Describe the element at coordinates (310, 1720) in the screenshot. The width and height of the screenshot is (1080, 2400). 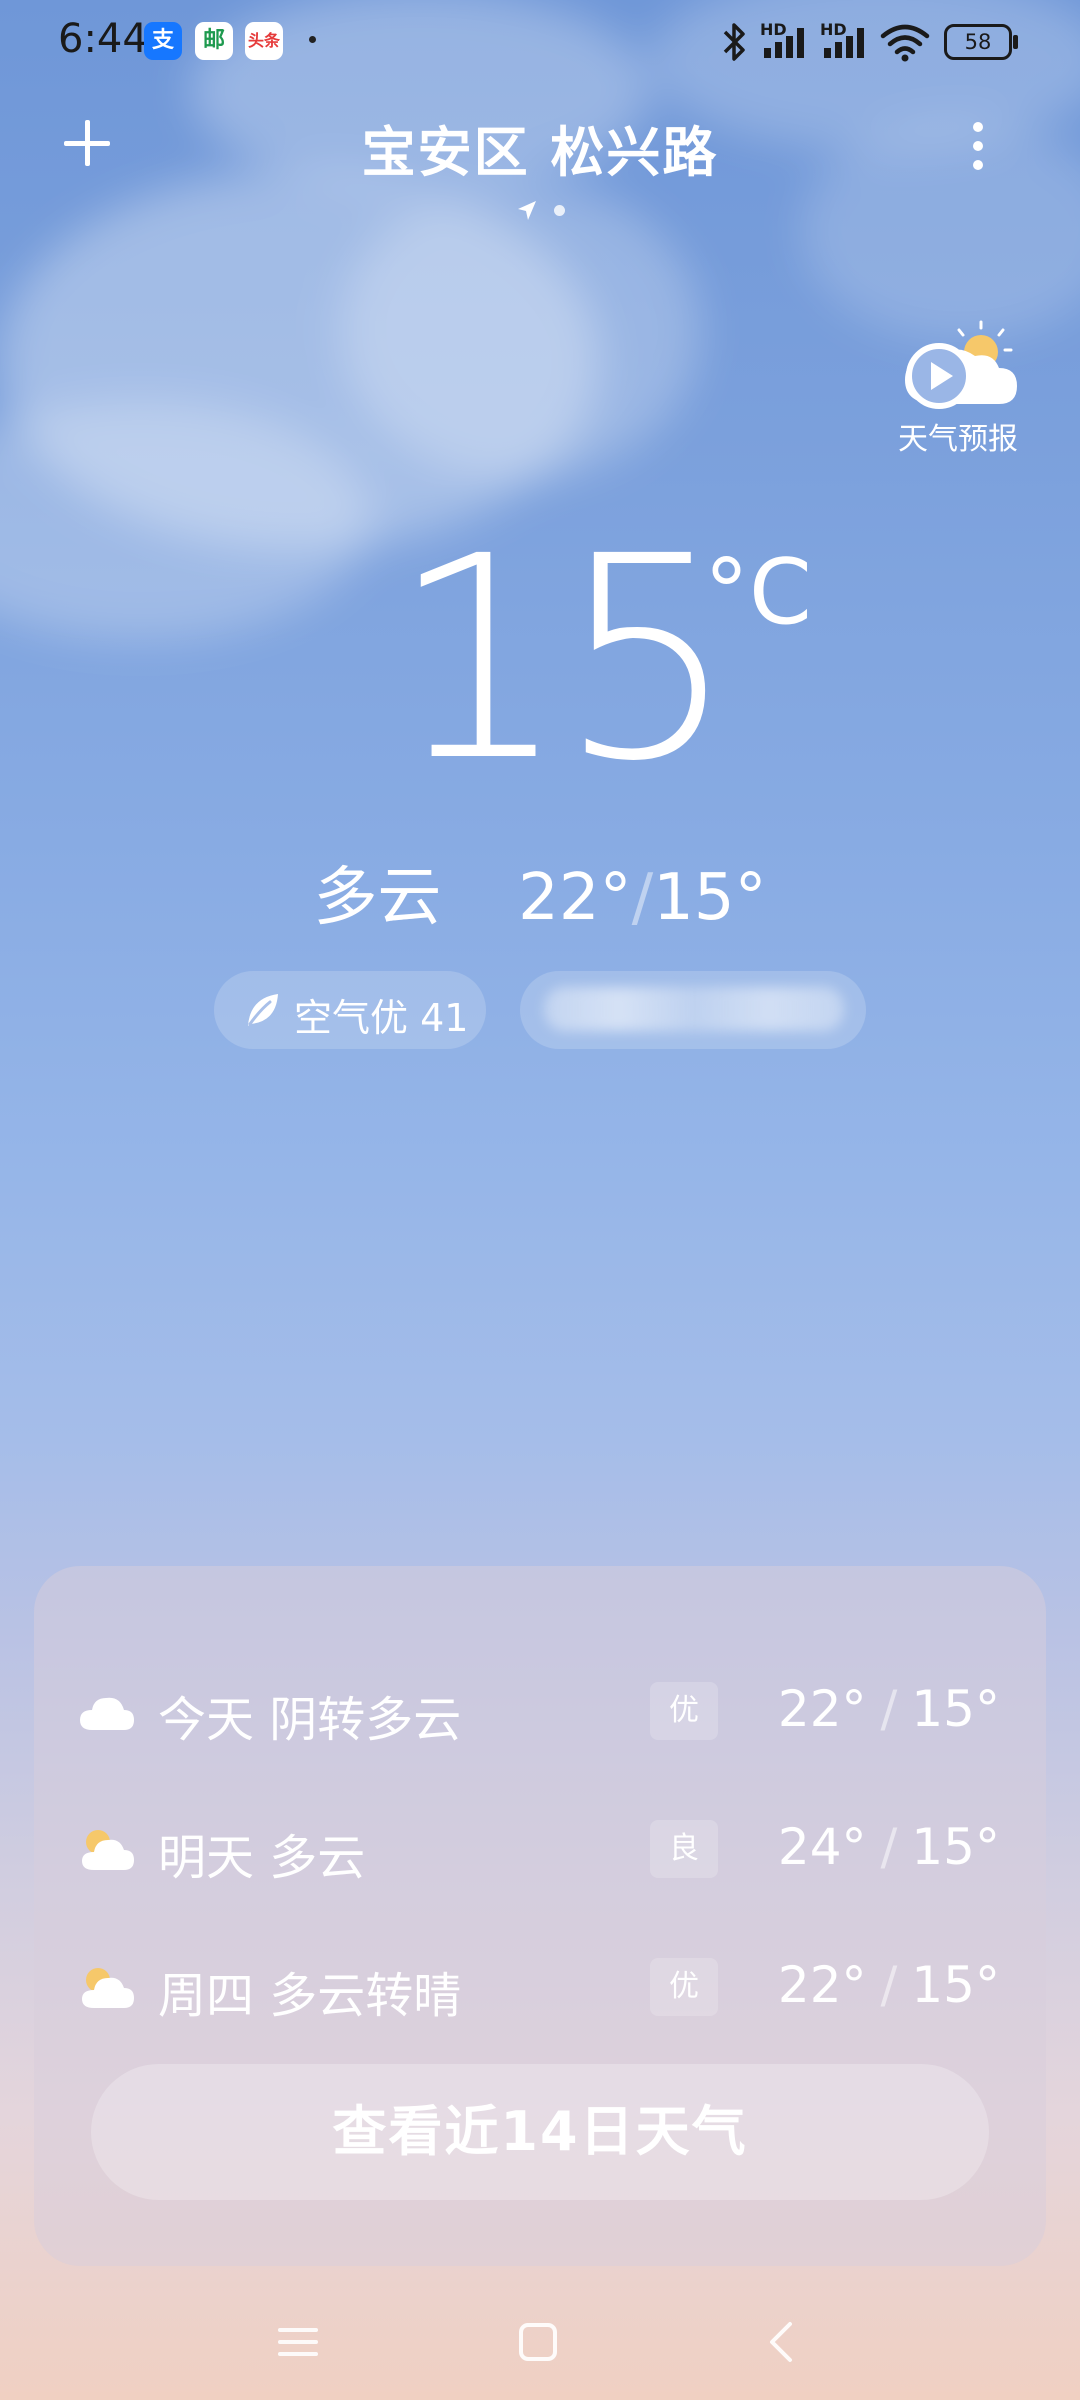
I see `forecast-day-label: 今天 阴转多云` at that location.